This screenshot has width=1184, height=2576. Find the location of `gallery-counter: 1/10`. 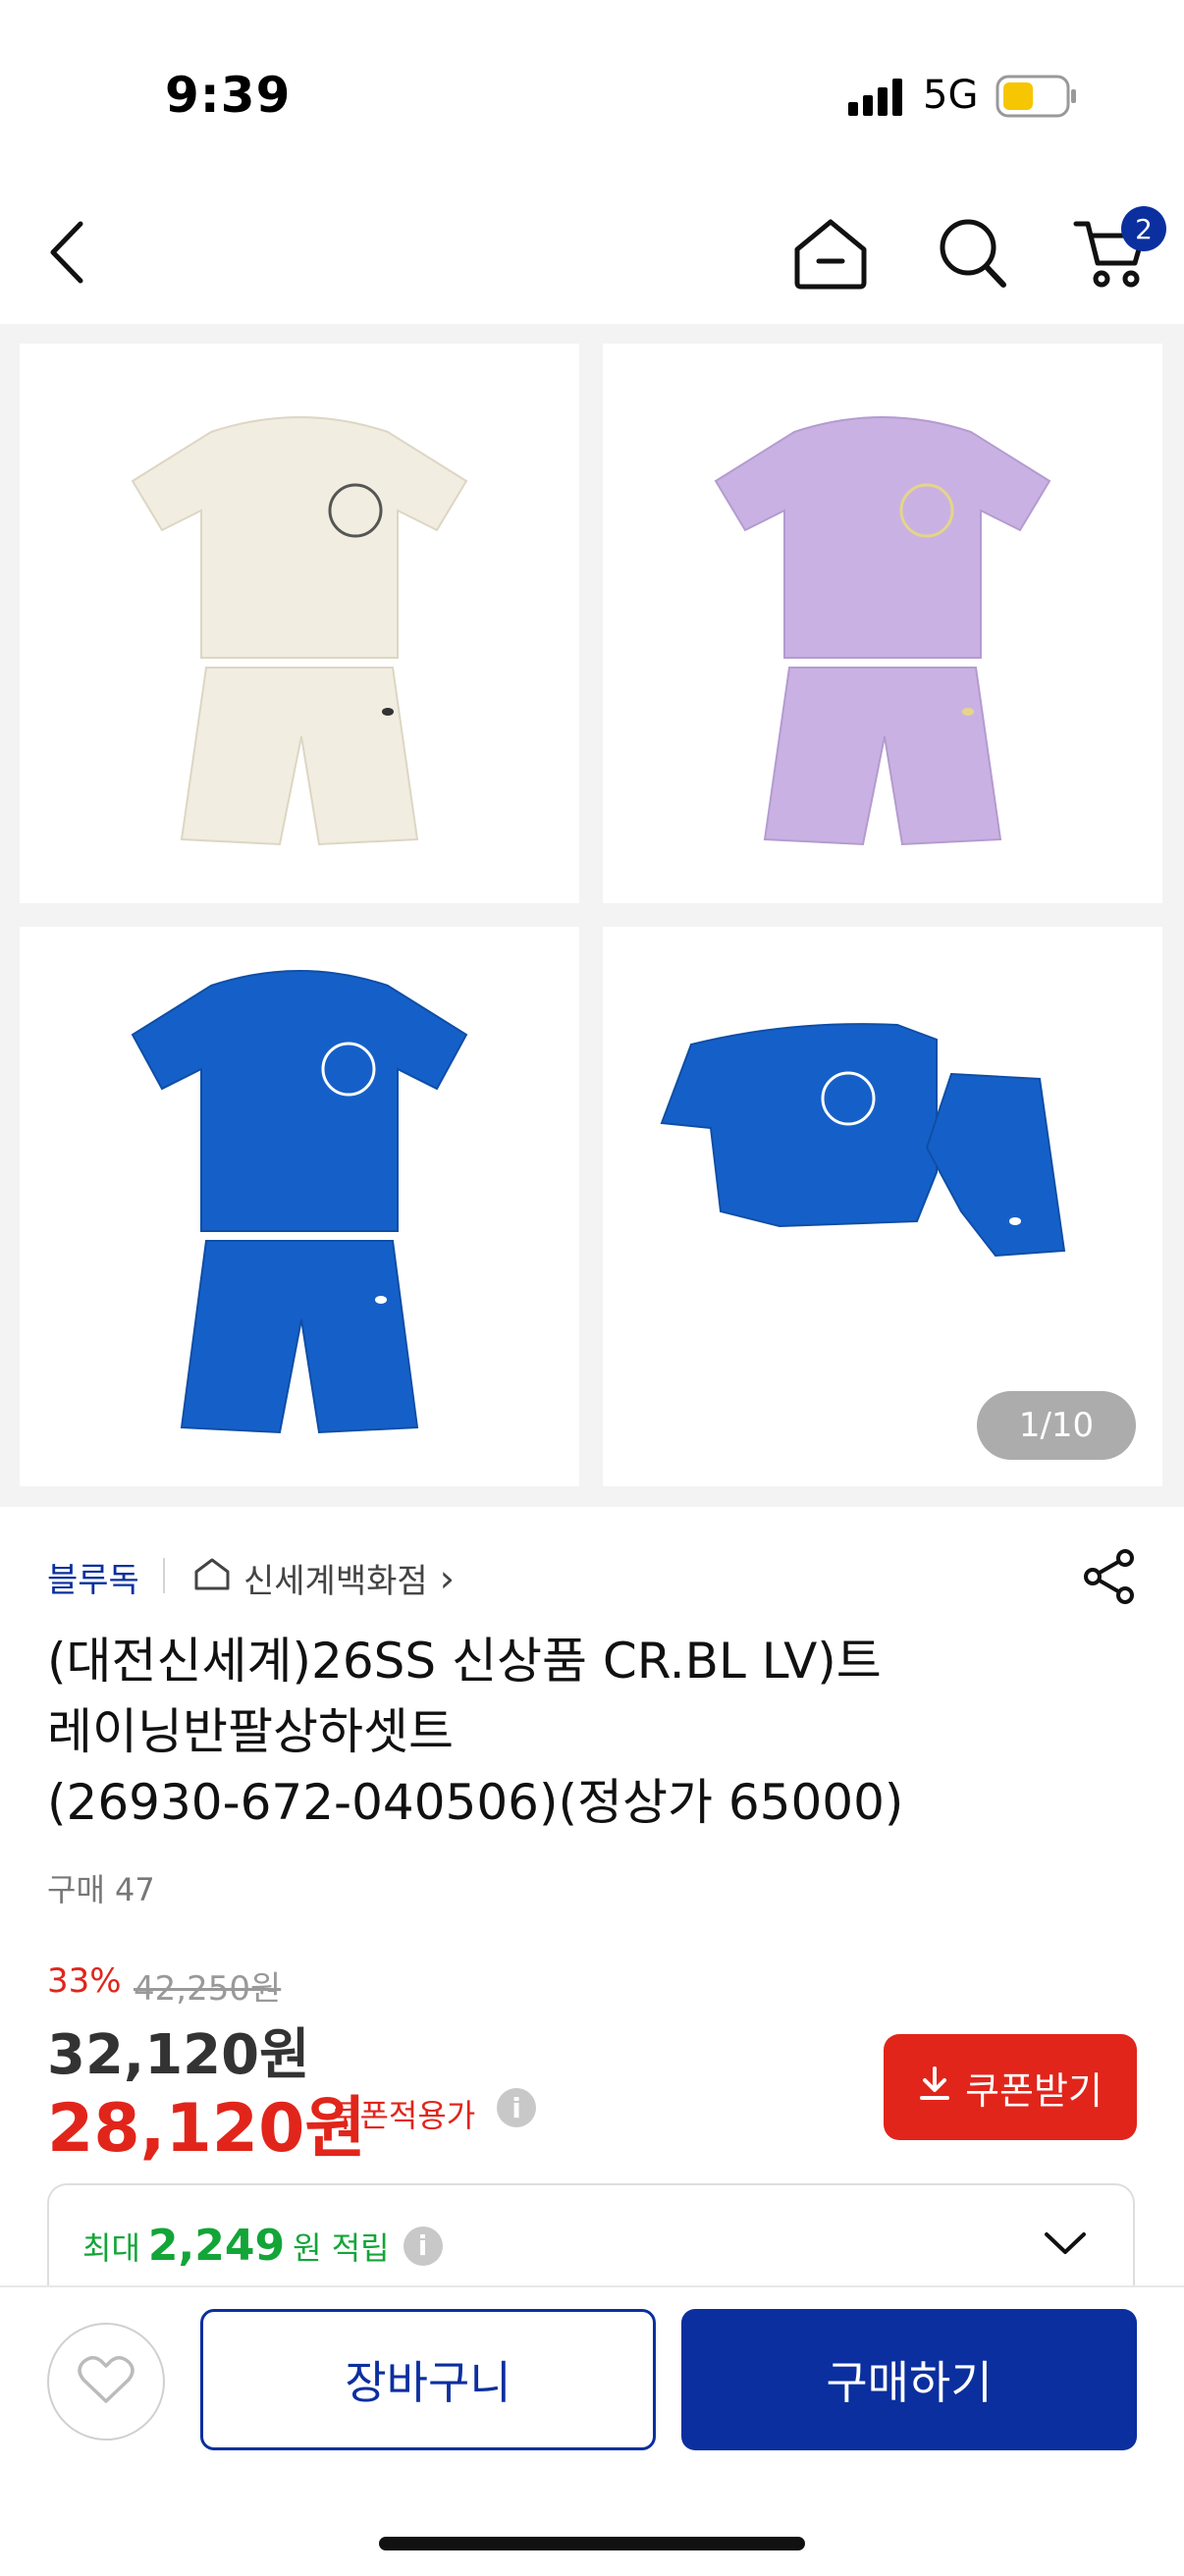

gallery-counter: 1/10 is located at coordinates (1056, 1425).